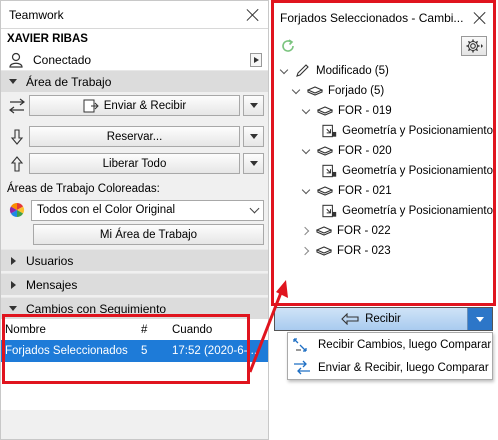 This screenshot has width=498, height=440. I want to click on changes-table-header: Nombre # Cuando, so click(134, 329).